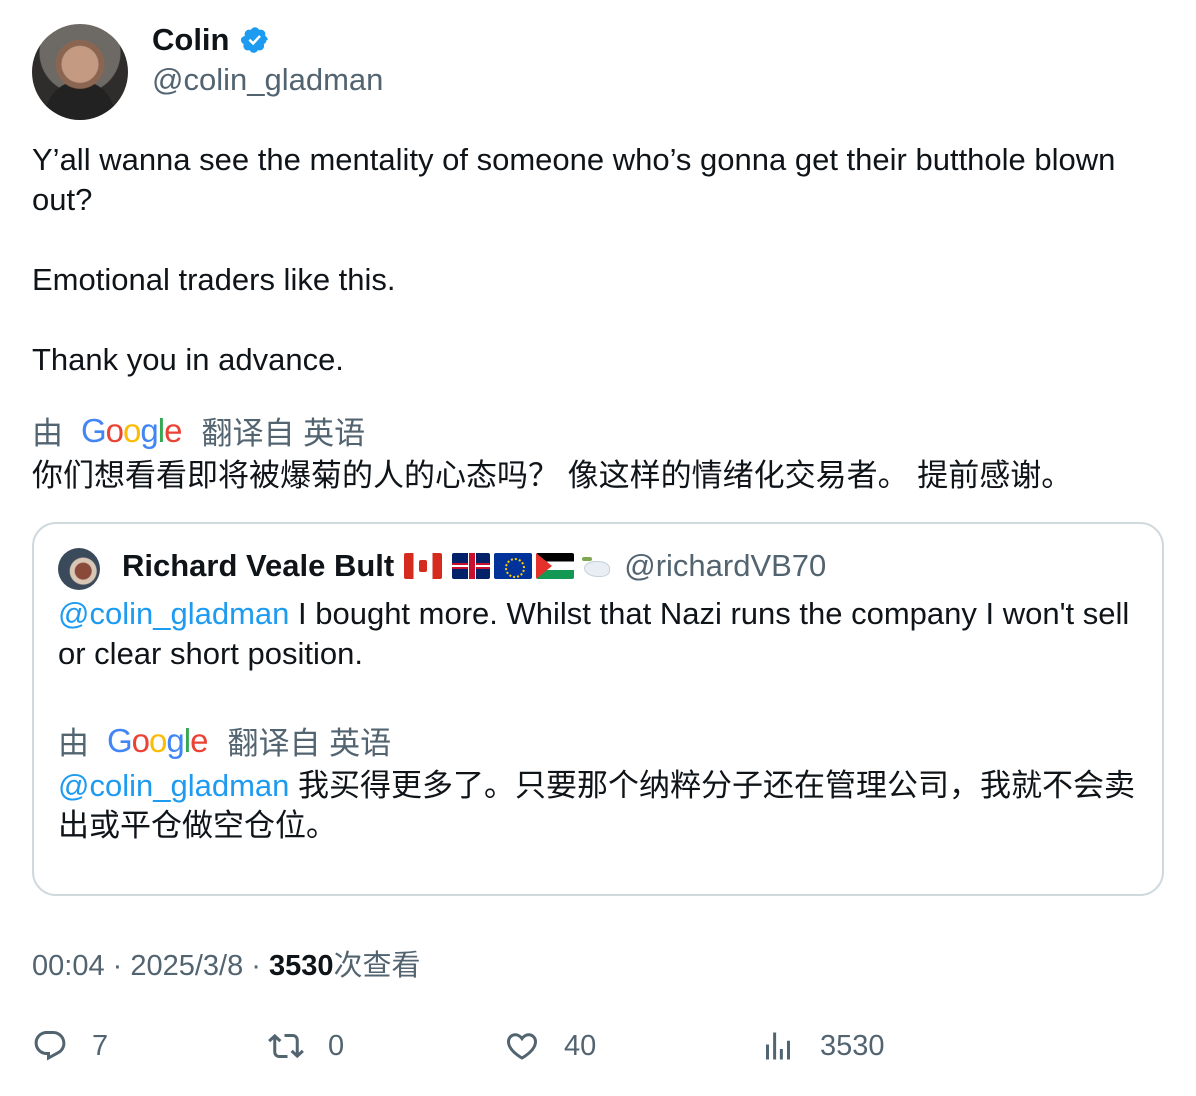  I want to click on quoted-author-flags, so click(514, 566).